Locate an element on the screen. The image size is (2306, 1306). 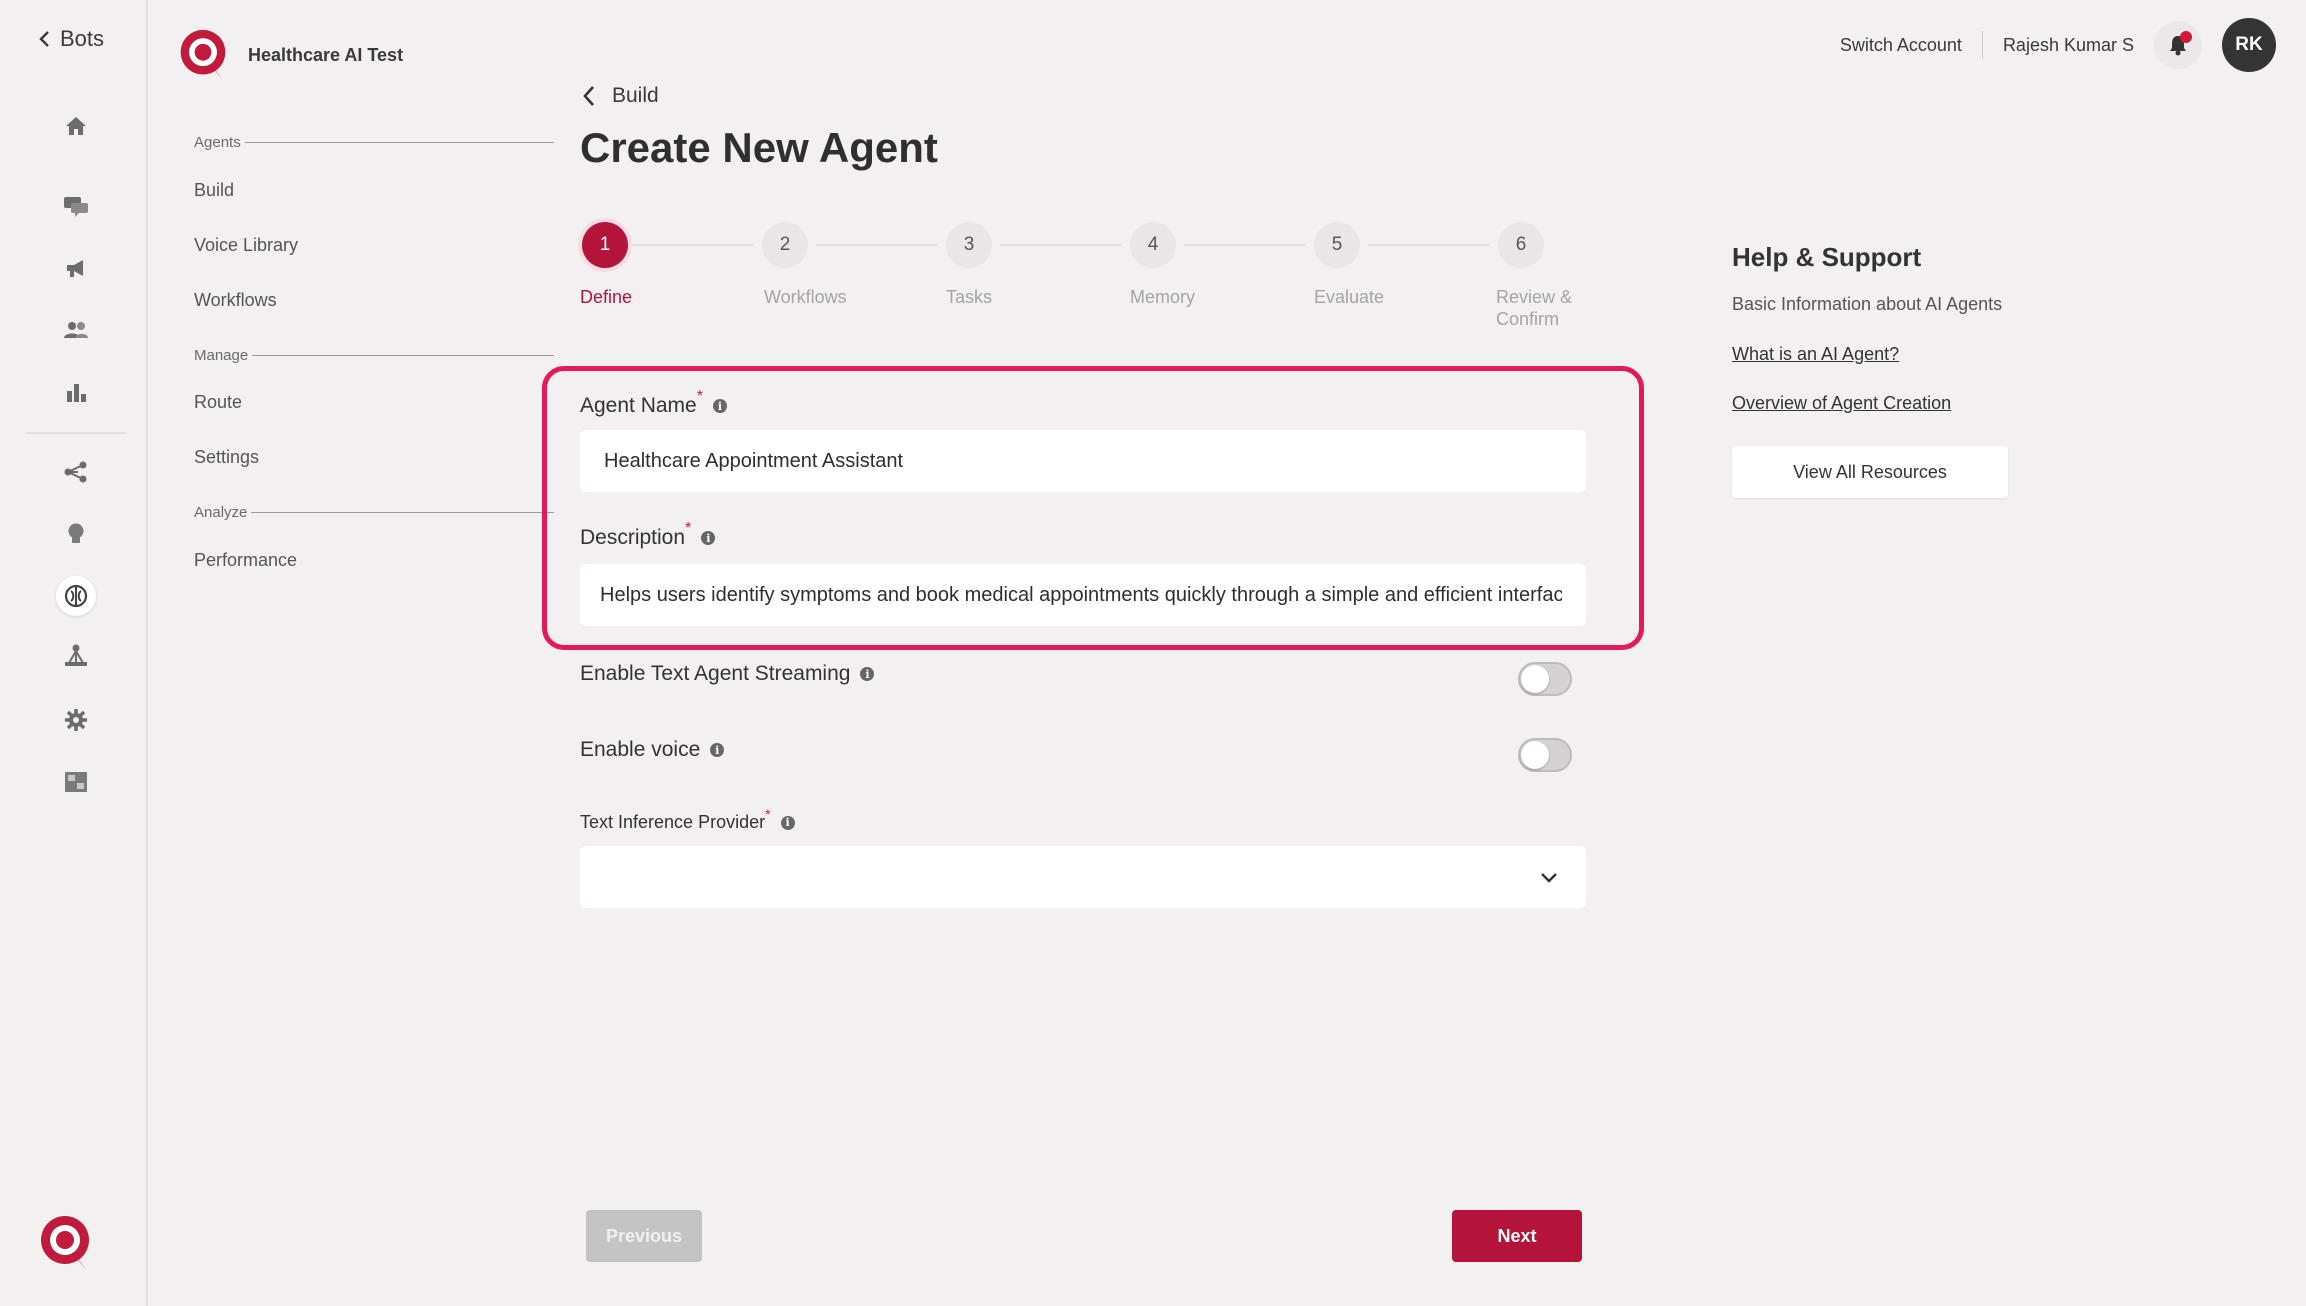
help-link-what-is-agent: What is an AI Agent? is located at coordinates (1815, 354).